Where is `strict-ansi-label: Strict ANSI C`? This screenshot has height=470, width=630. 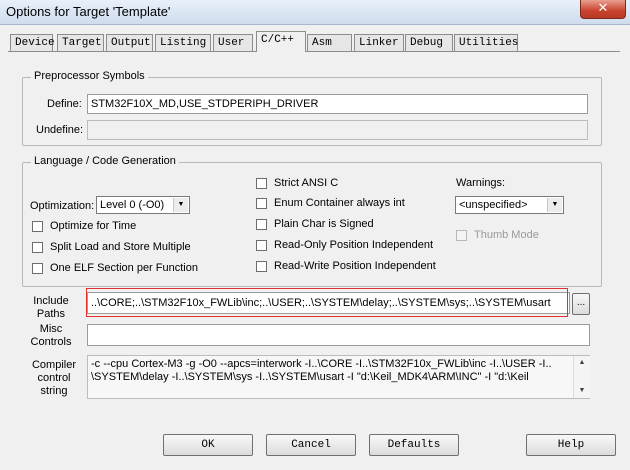
strict-ansi-label: Strict ANSI C is located at coordinates (306, 183).